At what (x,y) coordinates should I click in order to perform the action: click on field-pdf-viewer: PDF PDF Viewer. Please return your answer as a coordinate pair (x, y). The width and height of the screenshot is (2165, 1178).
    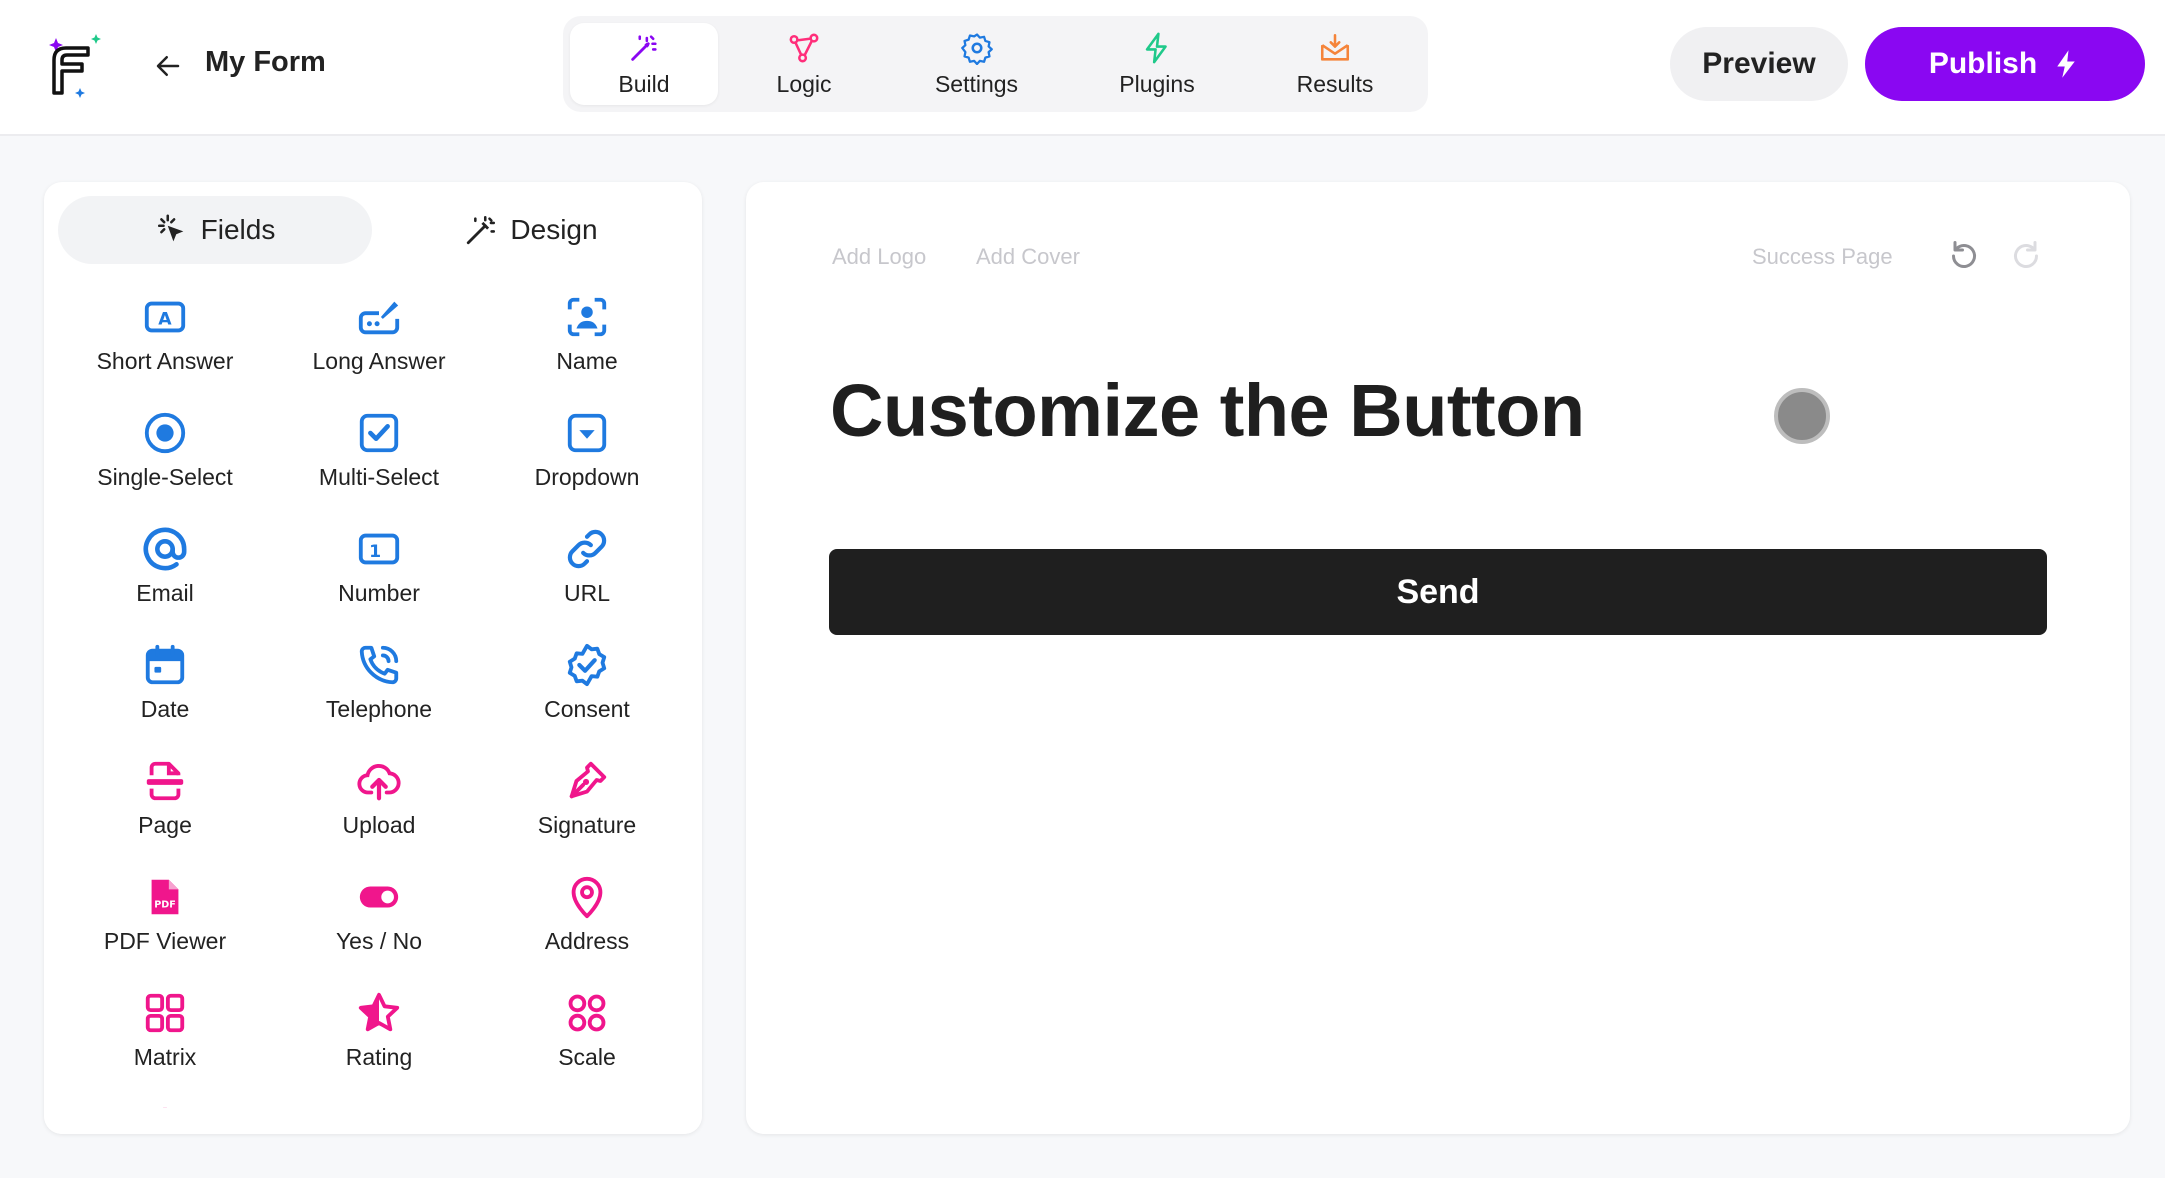
    Looking at the image, I should click on (165, 922).